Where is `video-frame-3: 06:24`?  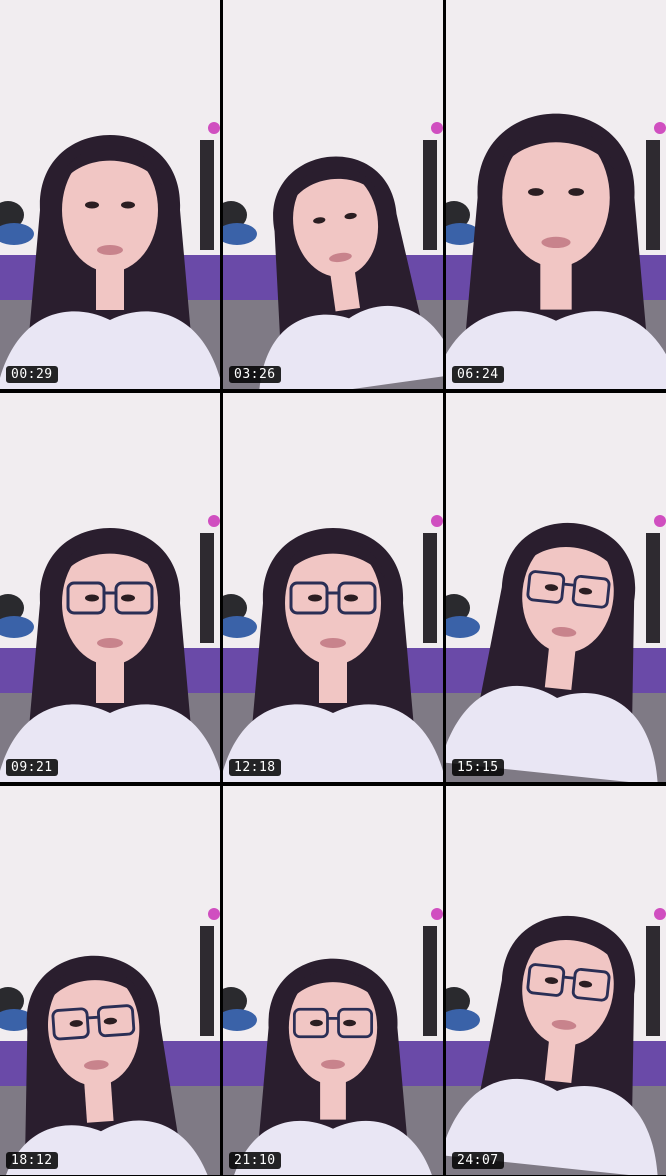
video-frame-3: 06:24 is located at coordinates (556, 194).